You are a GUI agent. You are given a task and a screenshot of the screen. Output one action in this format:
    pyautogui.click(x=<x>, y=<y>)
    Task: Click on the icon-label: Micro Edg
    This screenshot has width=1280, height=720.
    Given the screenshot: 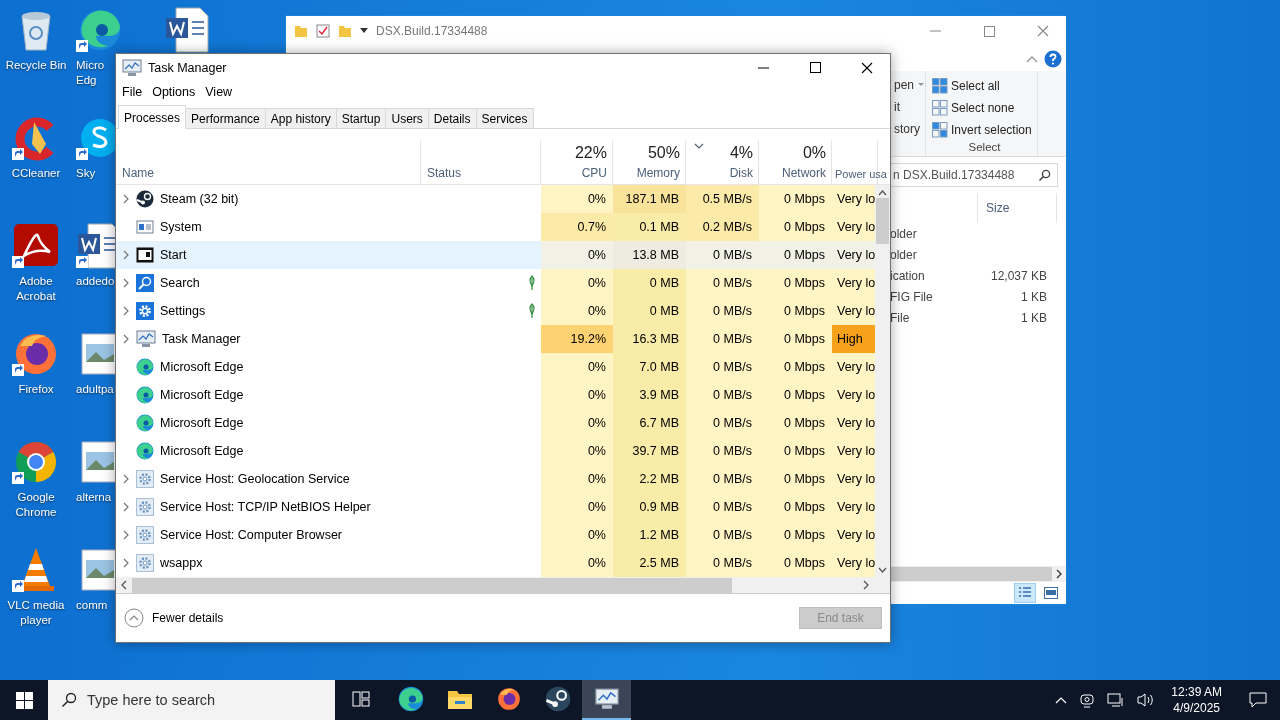 What is the action you would take?
    pyautogui.click(x=90, y=73)
    